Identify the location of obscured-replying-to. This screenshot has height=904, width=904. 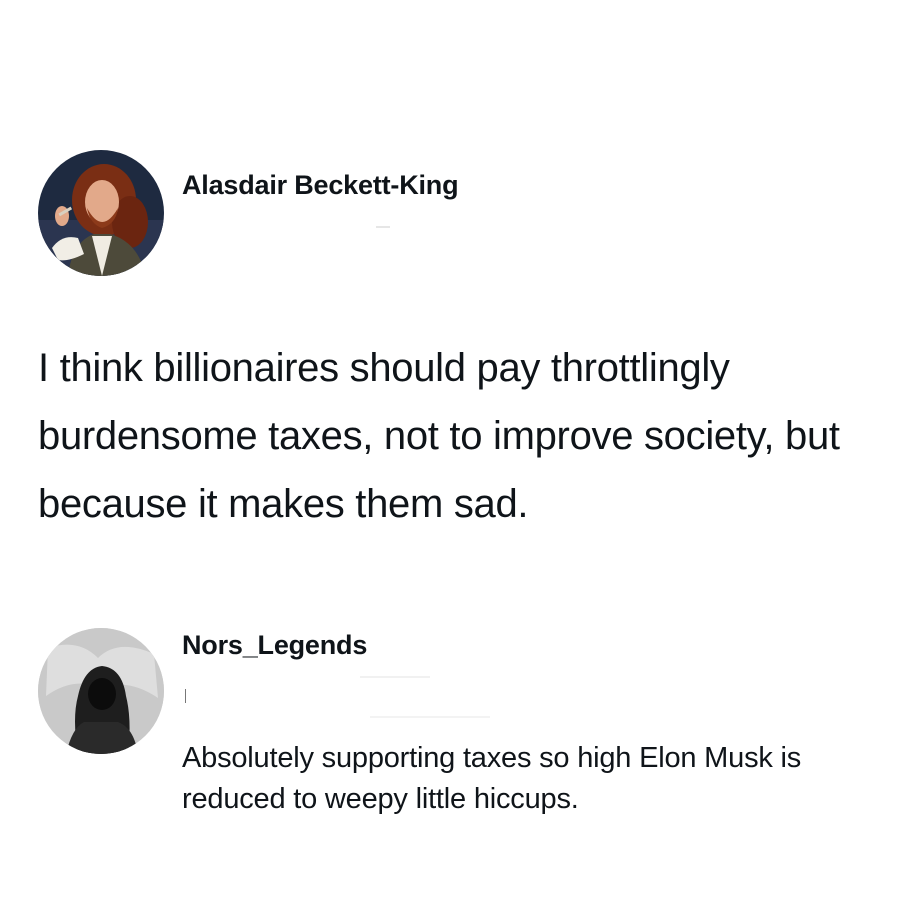
(430, 717).